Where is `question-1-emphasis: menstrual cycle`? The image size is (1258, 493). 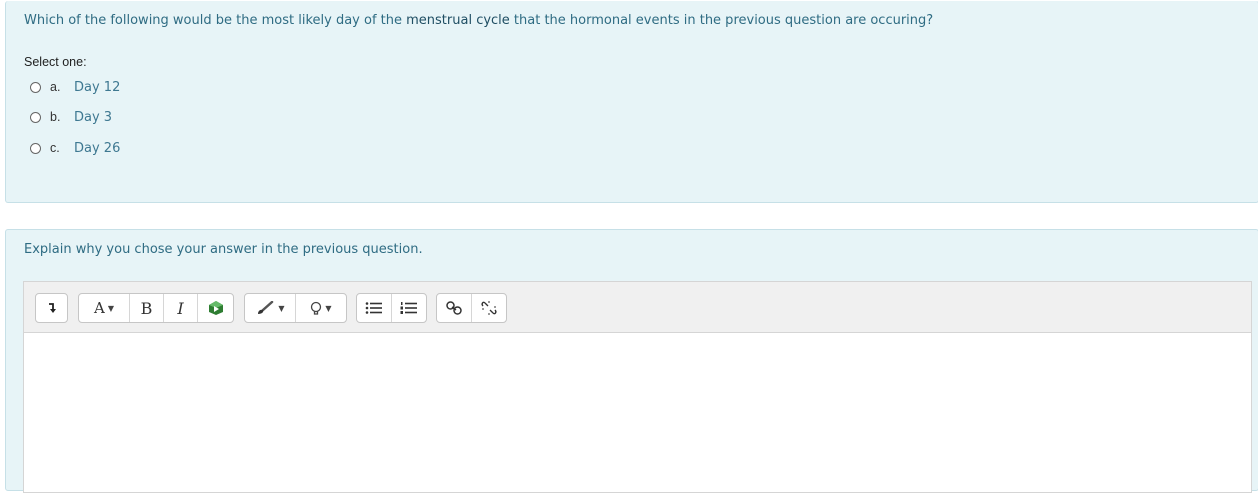 question-1-emphasis: menstrual cycle is located at coordinates (458, 20).